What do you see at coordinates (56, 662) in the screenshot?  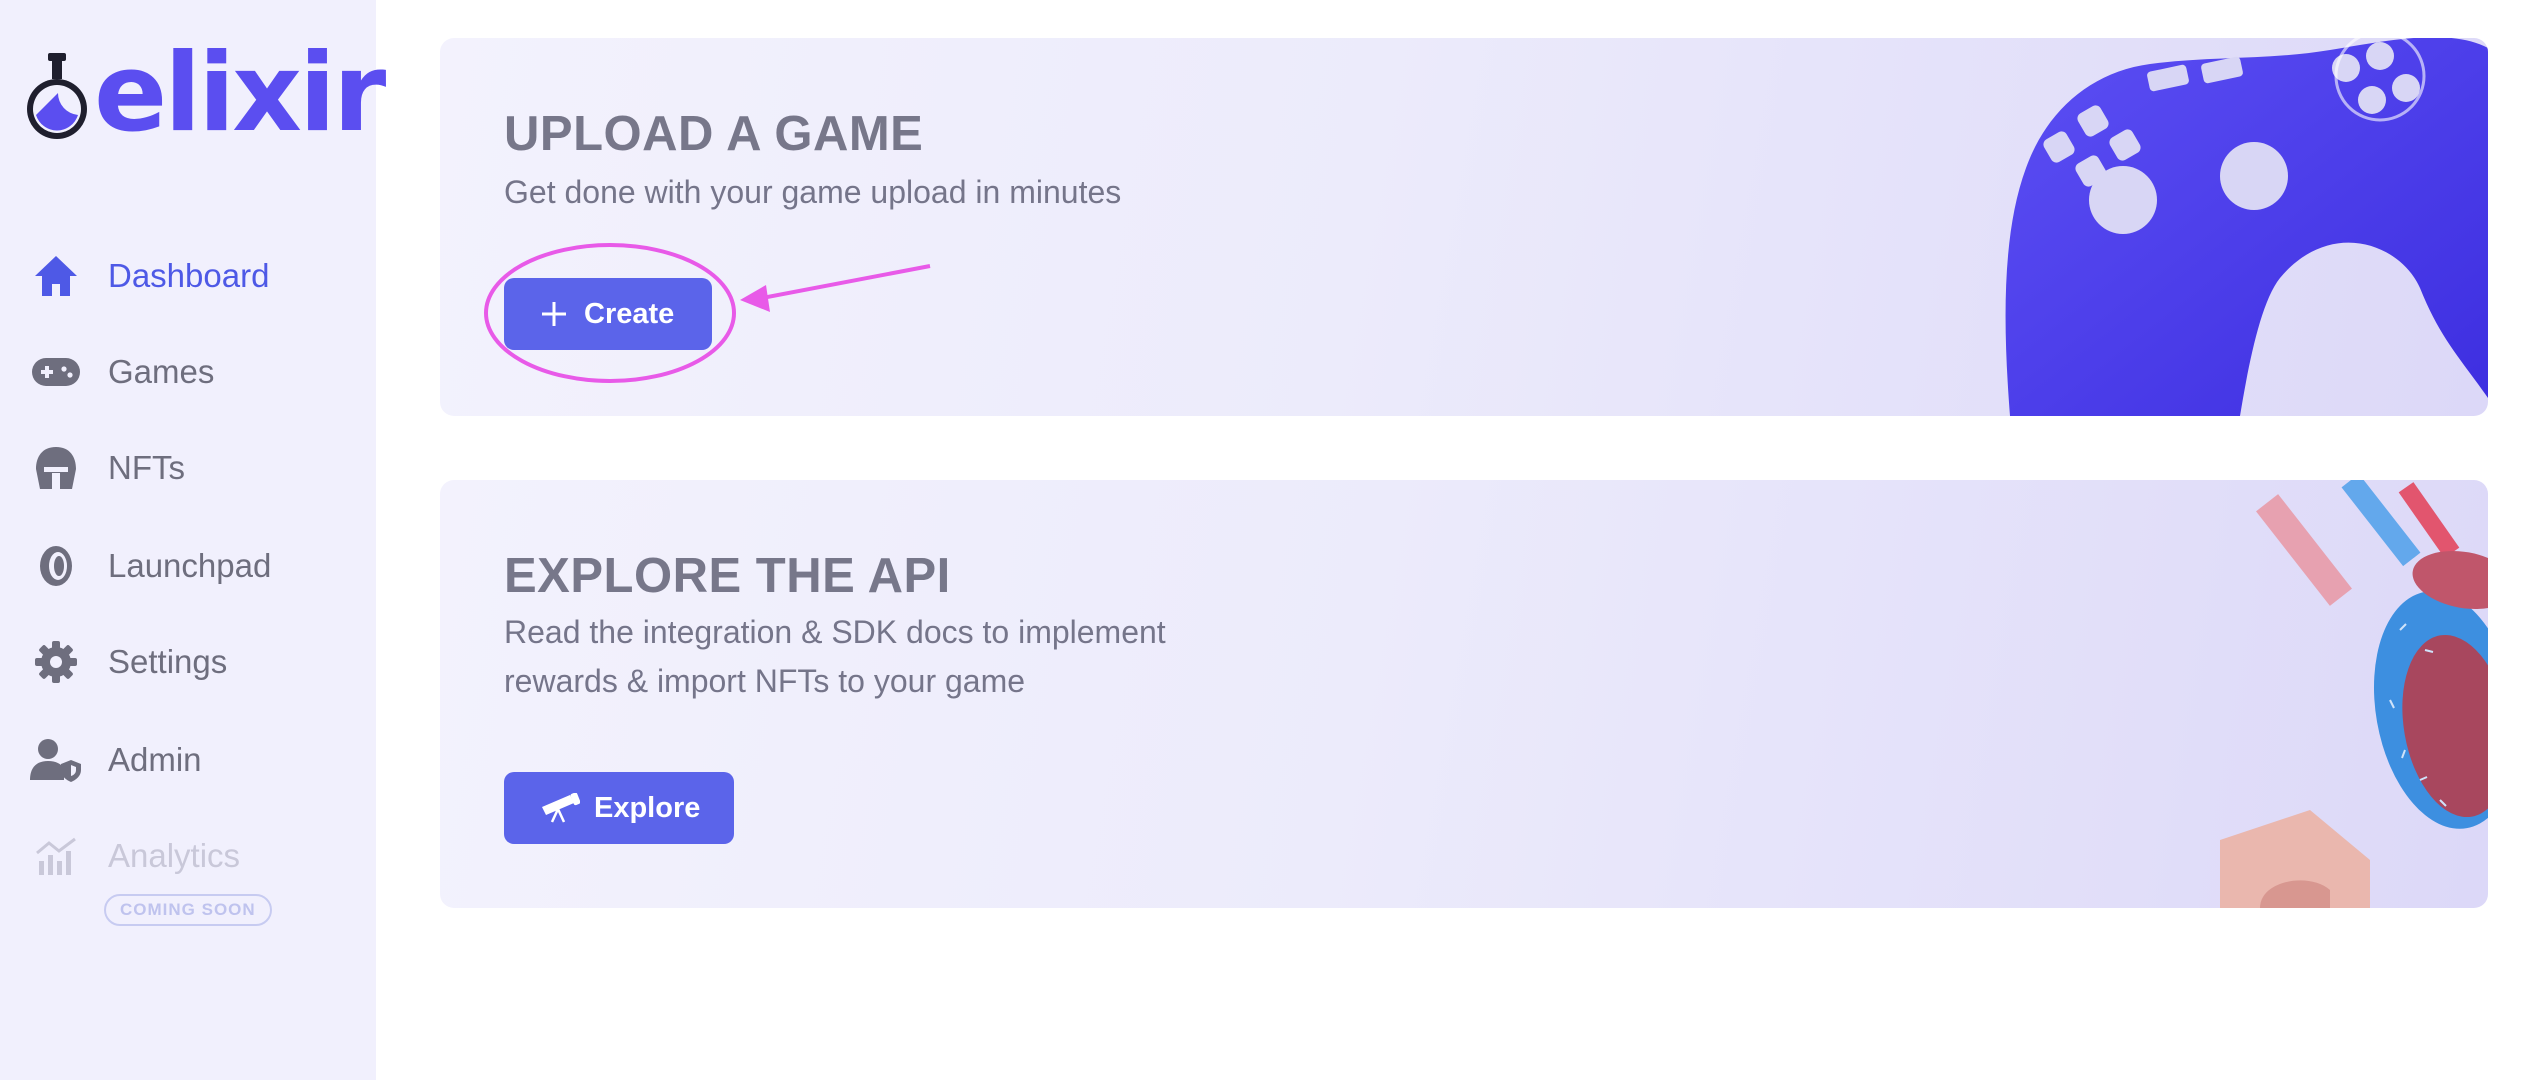 I see `gear-icon` at bounding box center [56, 662].